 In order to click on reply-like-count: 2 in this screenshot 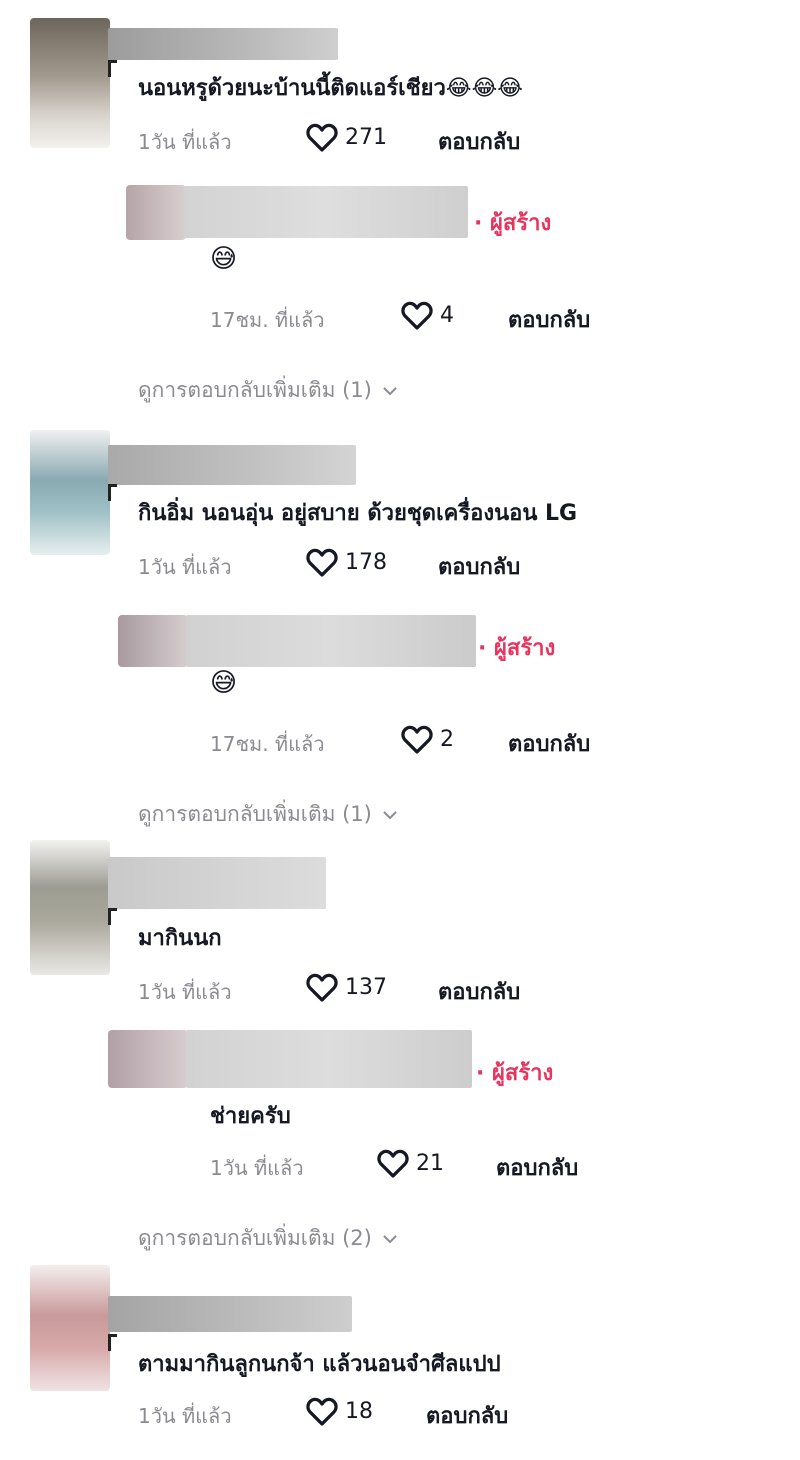, I will do `click(447, 739)`.